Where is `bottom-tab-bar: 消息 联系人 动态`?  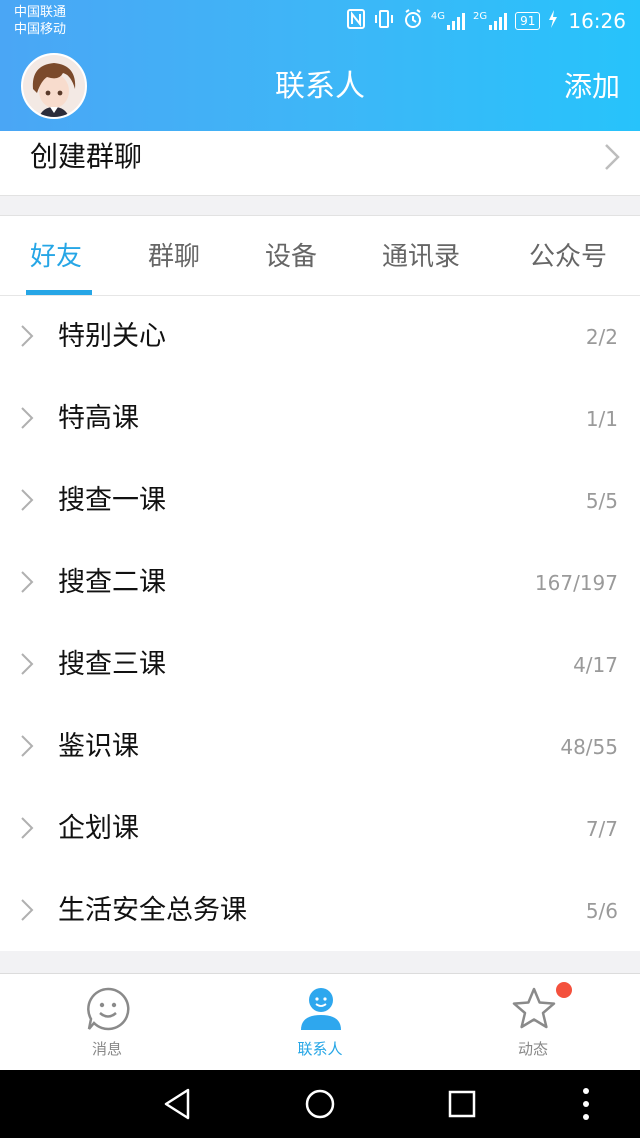
bottom-tab-bar: 消息 联系人 动态 is located at coordinates (320, 1021).